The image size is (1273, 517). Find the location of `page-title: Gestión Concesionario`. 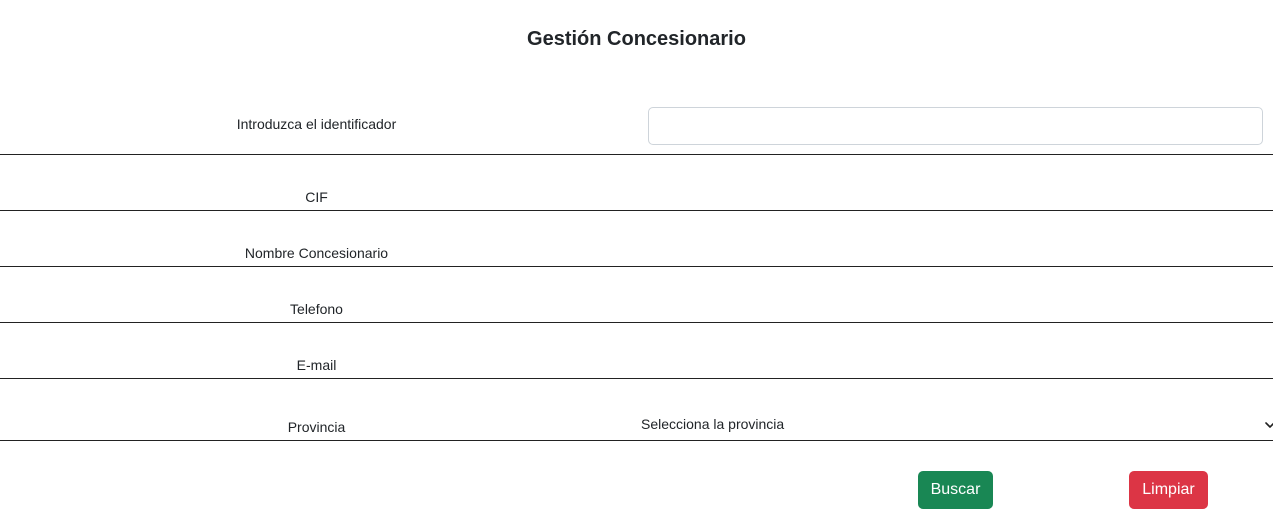

page-title: Gestión Concesionario is located at coordinates (636, 39).